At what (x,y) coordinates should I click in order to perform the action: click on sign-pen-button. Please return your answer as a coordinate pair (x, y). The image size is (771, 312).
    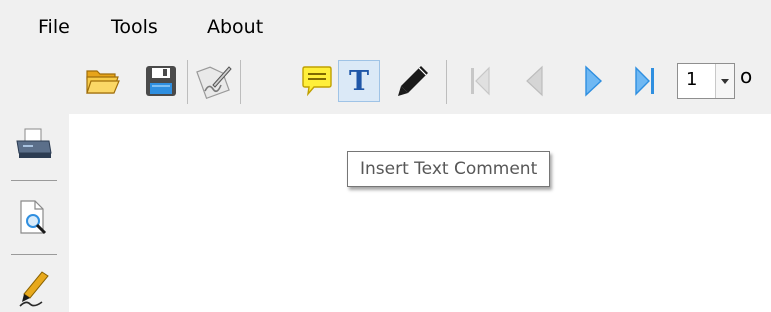
    Looking at the image, I should click on (34, 288).